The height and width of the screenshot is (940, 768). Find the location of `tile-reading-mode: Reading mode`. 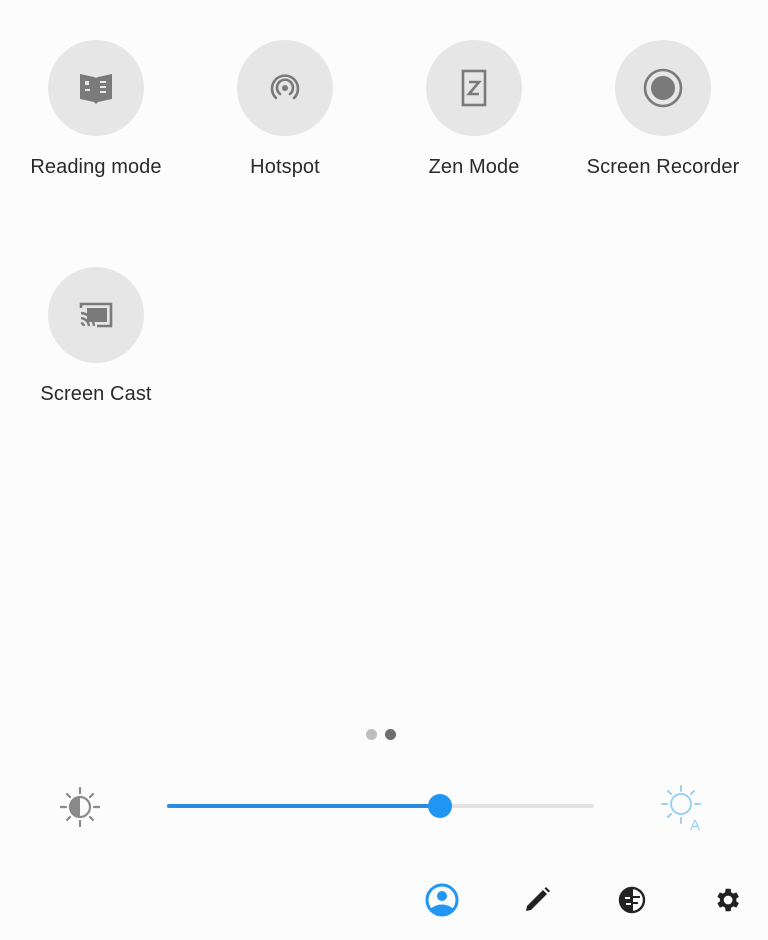

tile-reading-mode: Reading mode is located at coordinates (96, 109).